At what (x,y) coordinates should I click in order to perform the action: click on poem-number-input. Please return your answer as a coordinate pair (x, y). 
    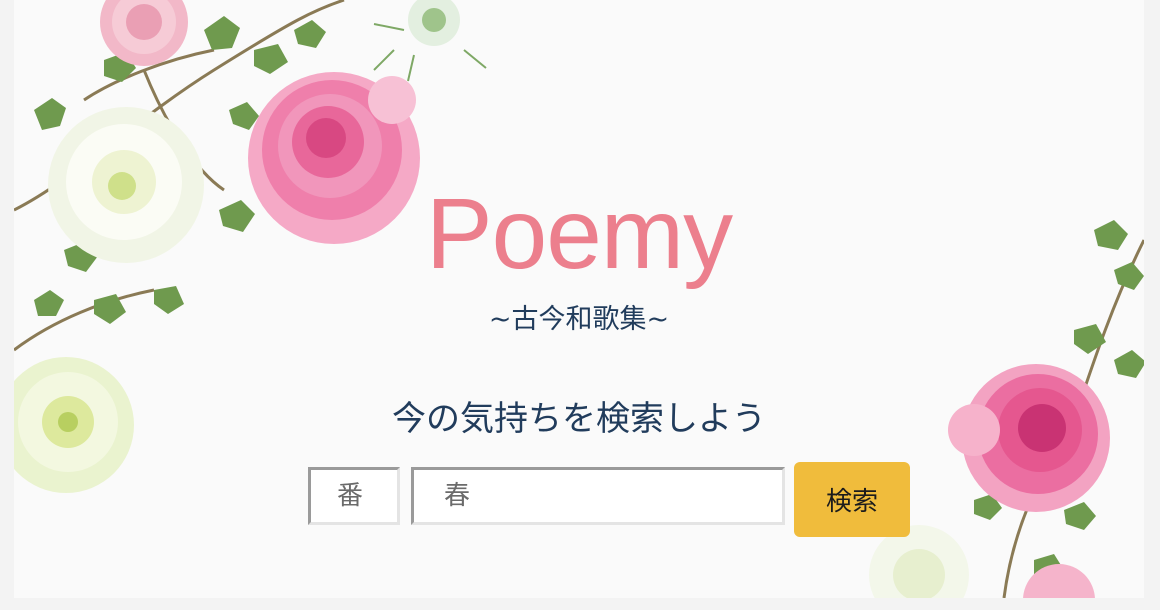
    Looking at the image, I should click on (354, 496).